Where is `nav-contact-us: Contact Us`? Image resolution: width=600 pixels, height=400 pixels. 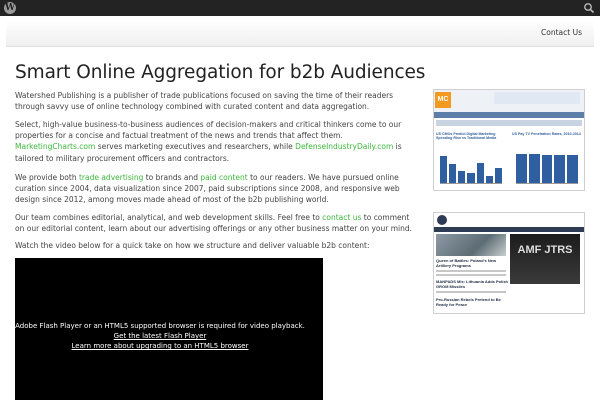
nav-contact-us: Contact Us is located at coordinates (561, 32).